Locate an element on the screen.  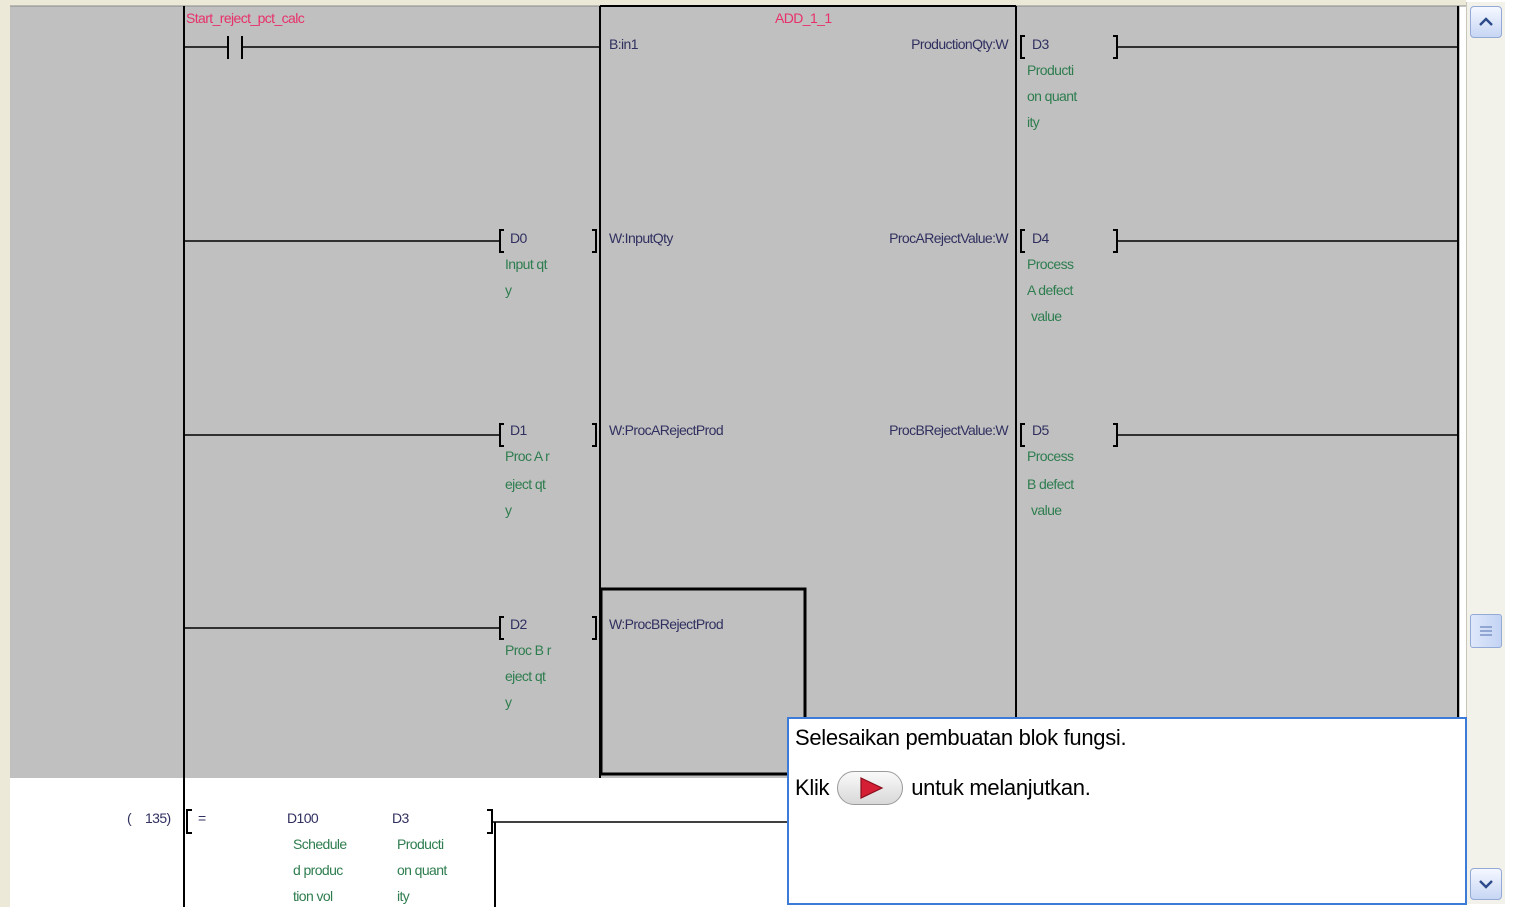
tooltip-suffix: untuk melanjutkan. is located at coordinates (1001, 787).